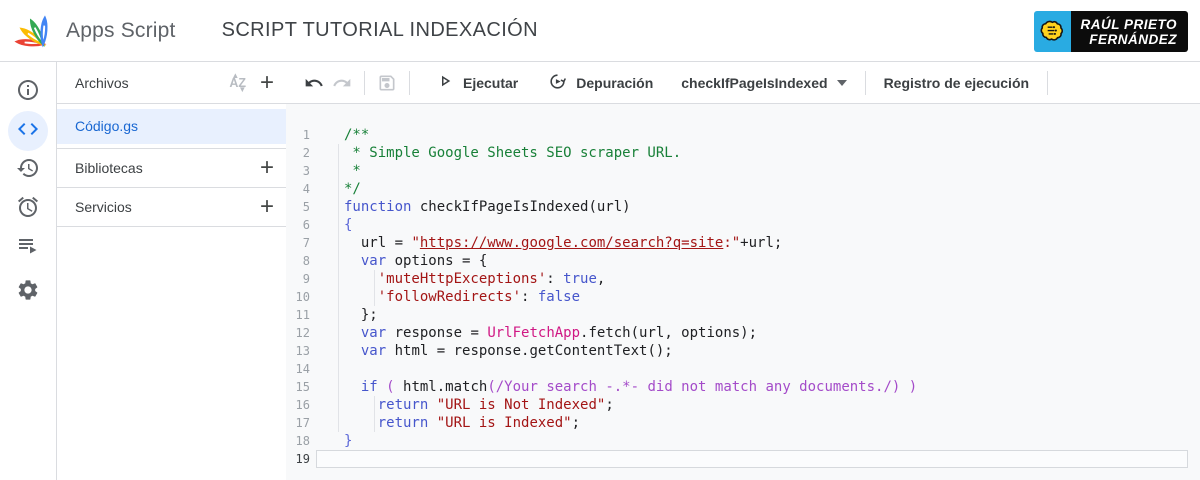 This screenshot has height=480, width=1200. Describe the element at coordinates (28, 92) in the screenshot. I see `overview-button` at that location.